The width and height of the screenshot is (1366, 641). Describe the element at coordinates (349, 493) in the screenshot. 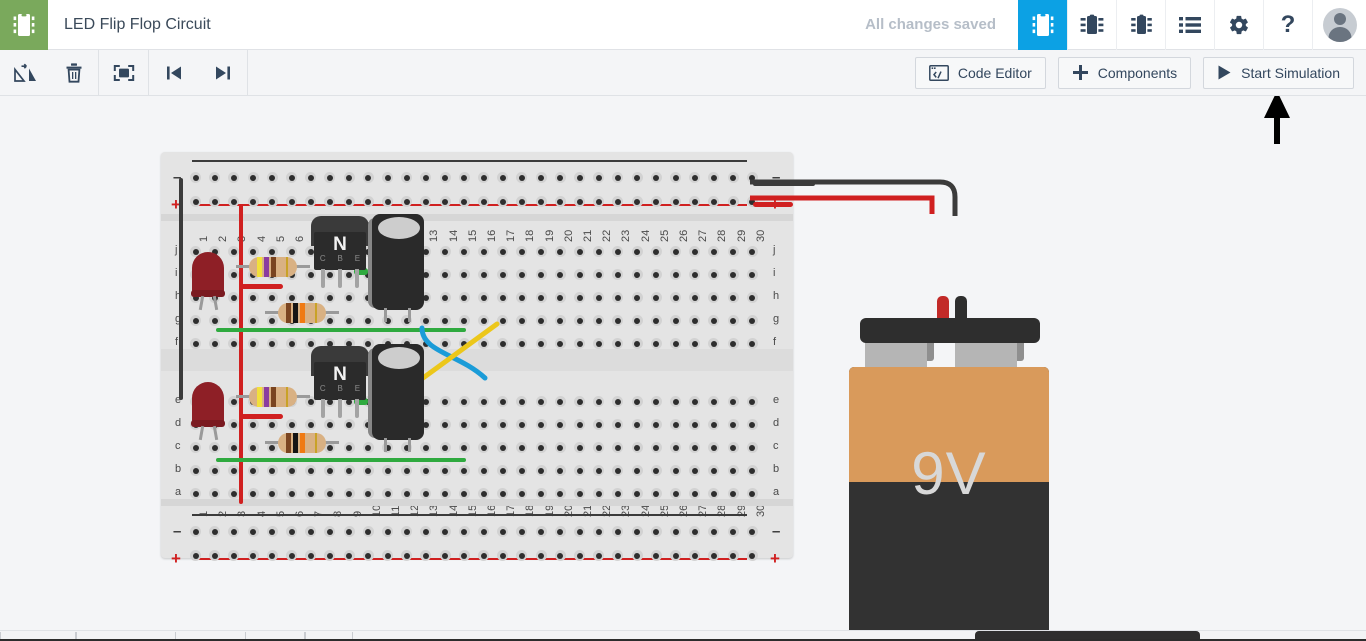

I see `hole-a9` at that location.